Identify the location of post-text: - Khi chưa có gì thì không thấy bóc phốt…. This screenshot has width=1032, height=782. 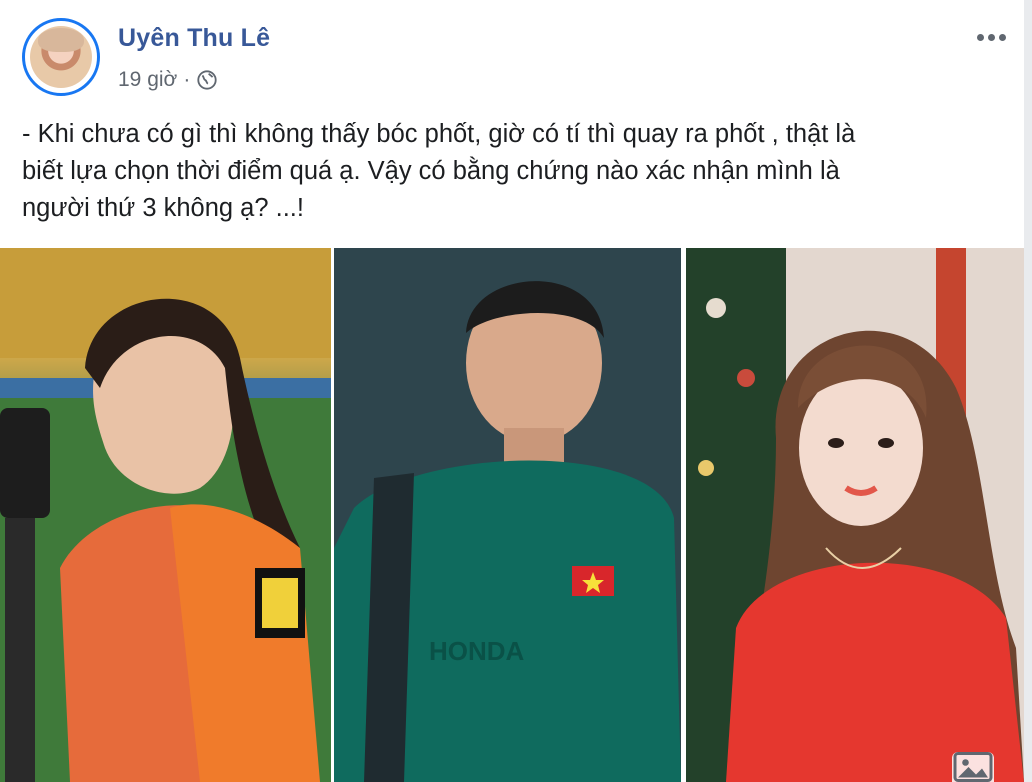
(512, 171).